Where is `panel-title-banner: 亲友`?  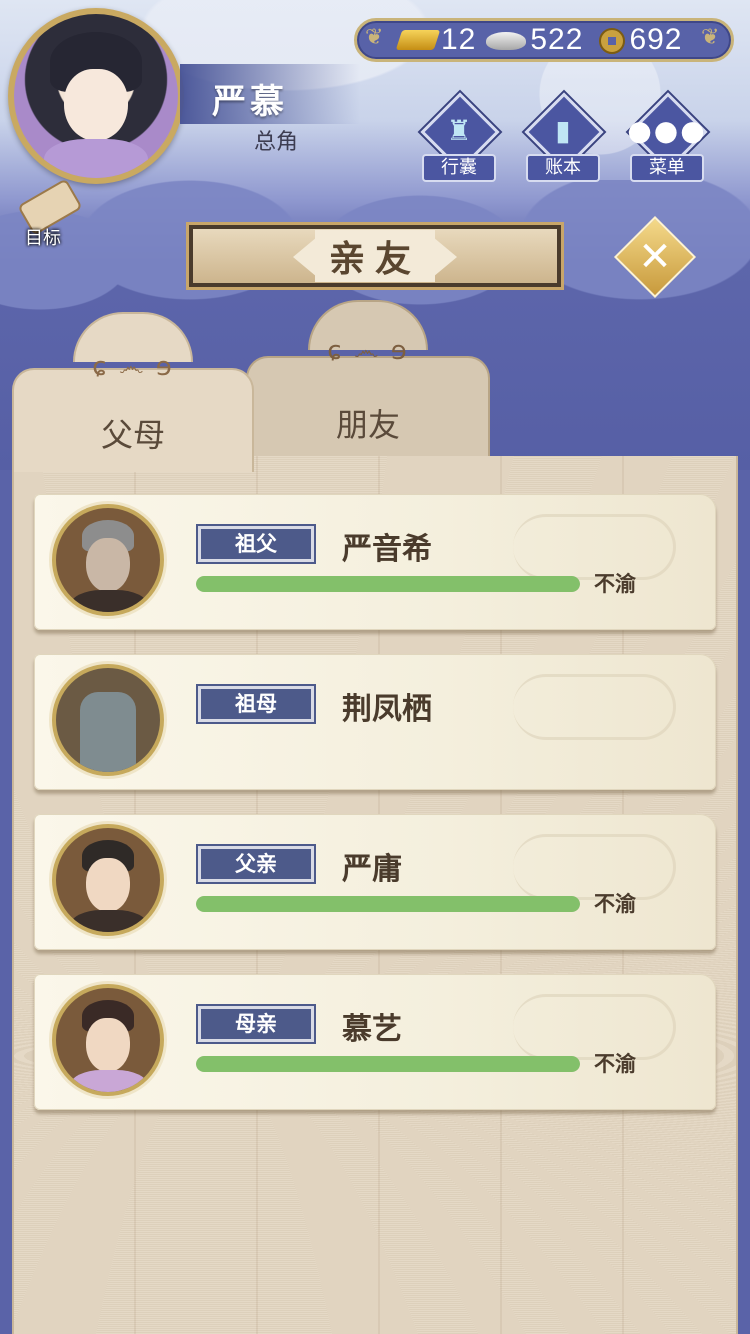 panel-title-banner: 亲友 is located at coordinates (375, 256).